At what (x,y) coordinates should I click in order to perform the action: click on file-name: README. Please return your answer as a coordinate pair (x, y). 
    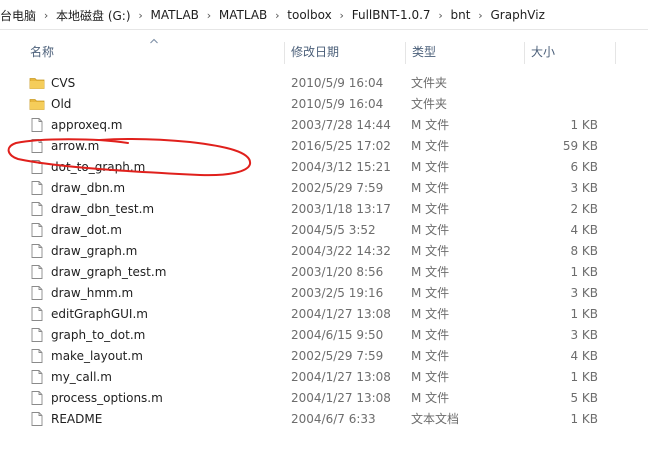
    Looking at the image, I should click on (77, 419).